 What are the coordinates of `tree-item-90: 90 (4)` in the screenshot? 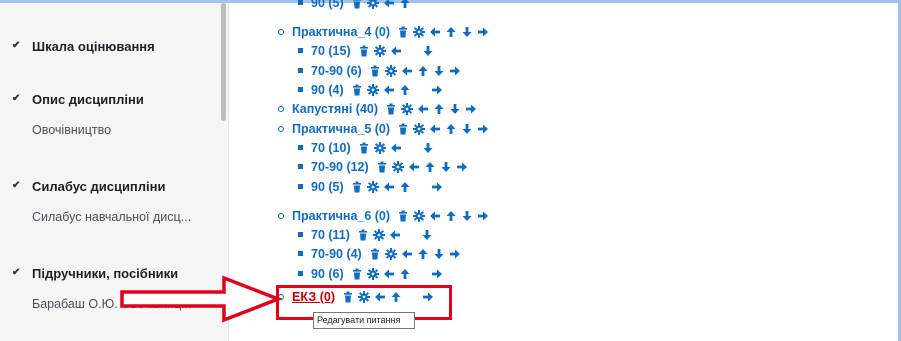 It's located at (372, 89).